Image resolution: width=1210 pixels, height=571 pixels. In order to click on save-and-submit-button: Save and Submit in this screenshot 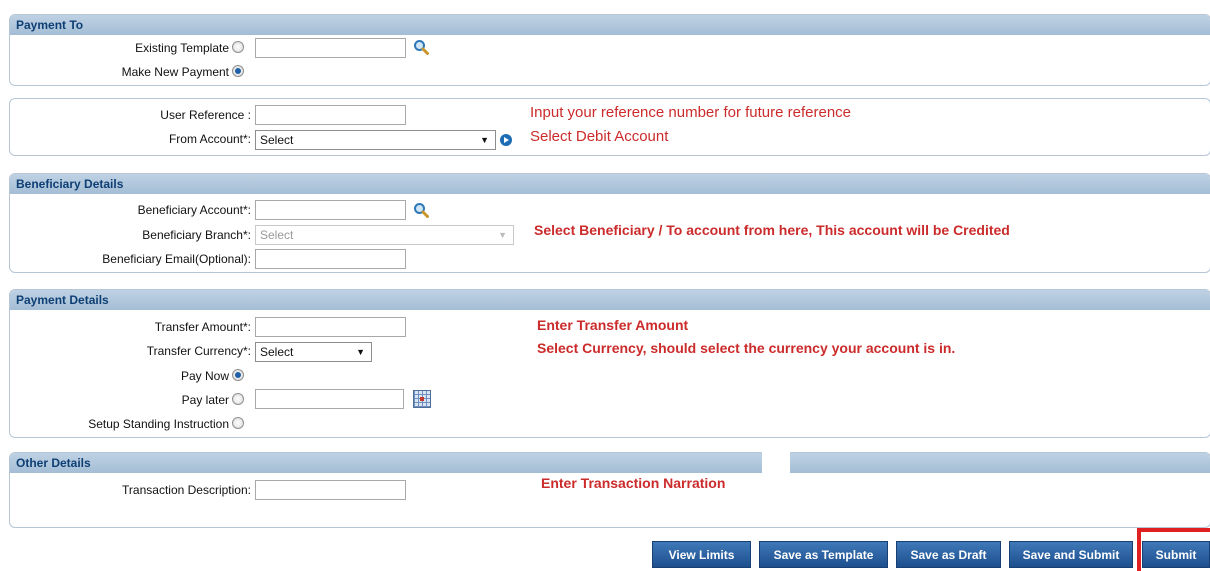, I will do `click(1071, 554)`.